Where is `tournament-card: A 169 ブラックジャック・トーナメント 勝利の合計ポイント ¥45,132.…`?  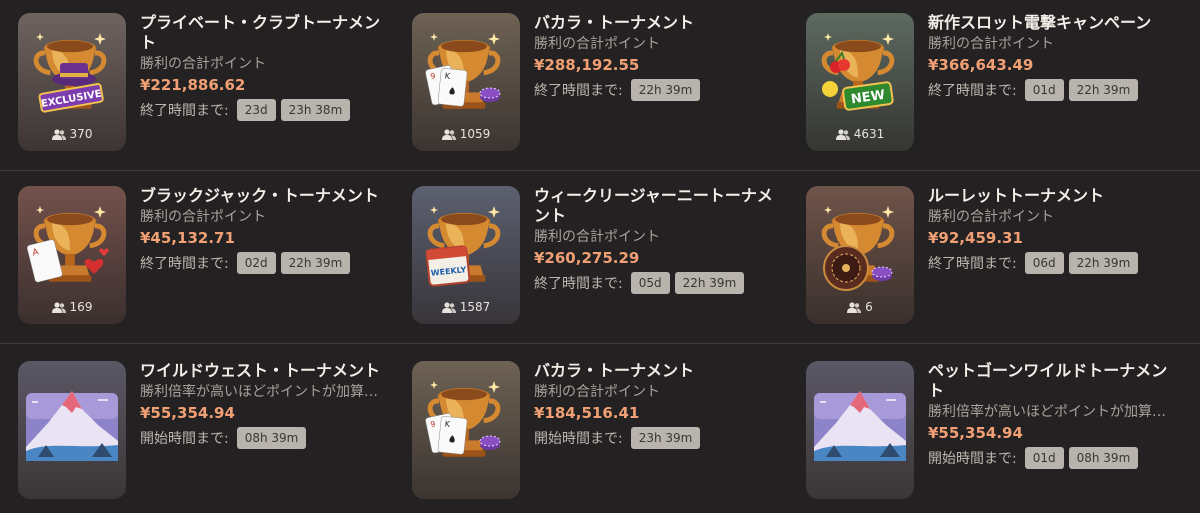
tournament-card: A 169 ブラックジャック・トーナメント 勝利の合計ポイント ¥45,132.… is located at coordinates (208, 256).